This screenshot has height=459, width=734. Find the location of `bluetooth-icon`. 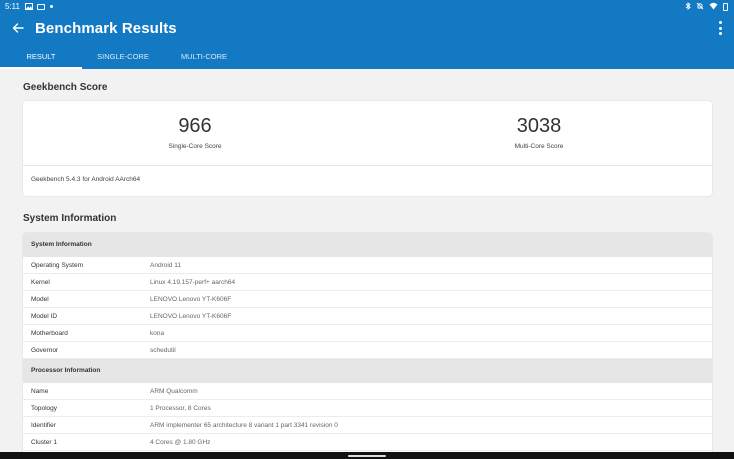

bluetooth-icon is located at coordinates (688, 6).